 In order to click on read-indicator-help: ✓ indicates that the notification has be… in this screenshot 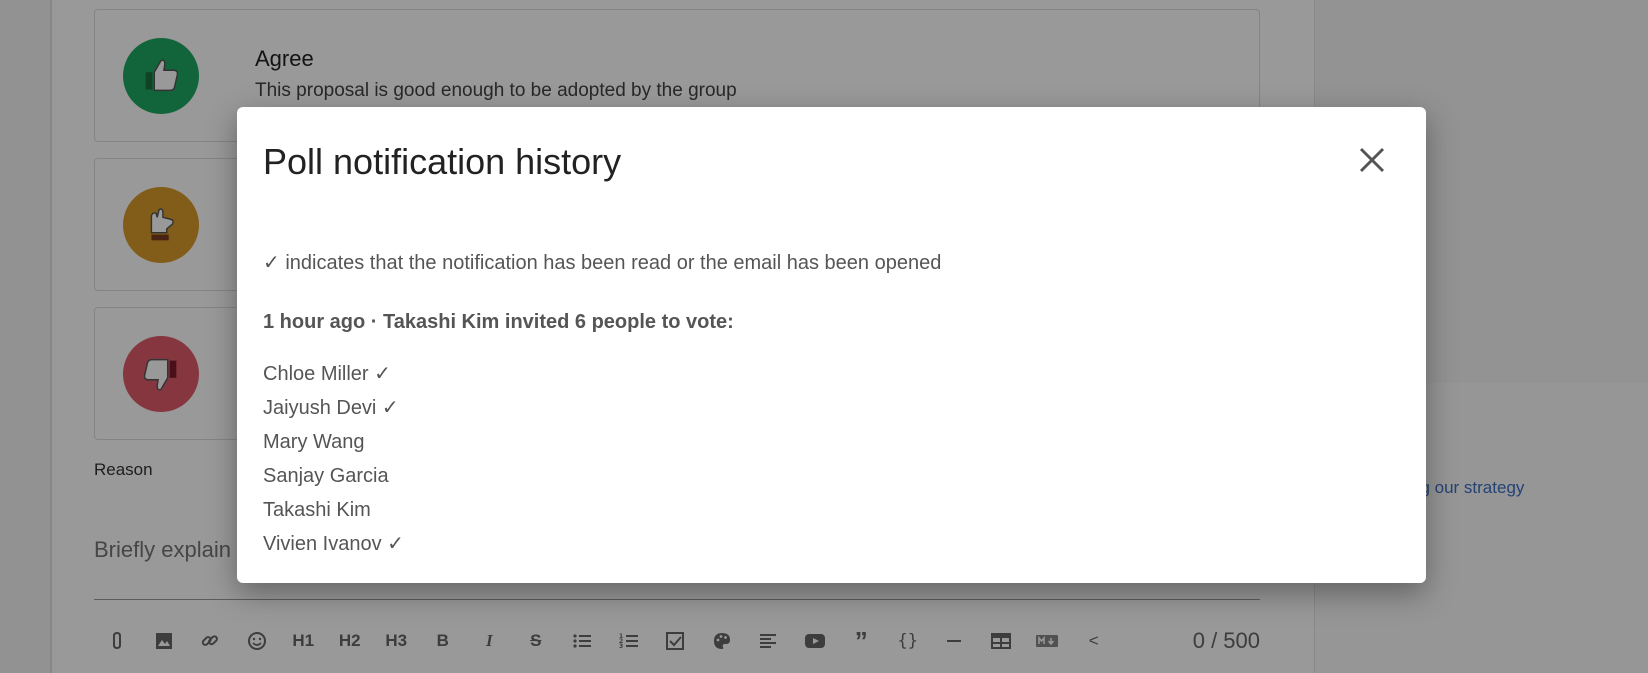, I will do `click(602, 263)`.